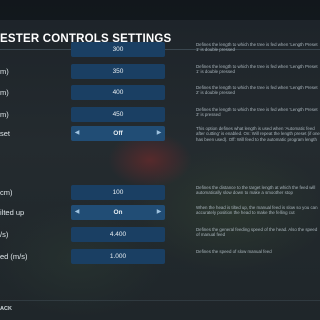 The height and width of the screenshot is (320, 320). What do you see at coordinates (5, 133) in the screenshot?
I see `setting-label: set` at bounding box center [5, 133].